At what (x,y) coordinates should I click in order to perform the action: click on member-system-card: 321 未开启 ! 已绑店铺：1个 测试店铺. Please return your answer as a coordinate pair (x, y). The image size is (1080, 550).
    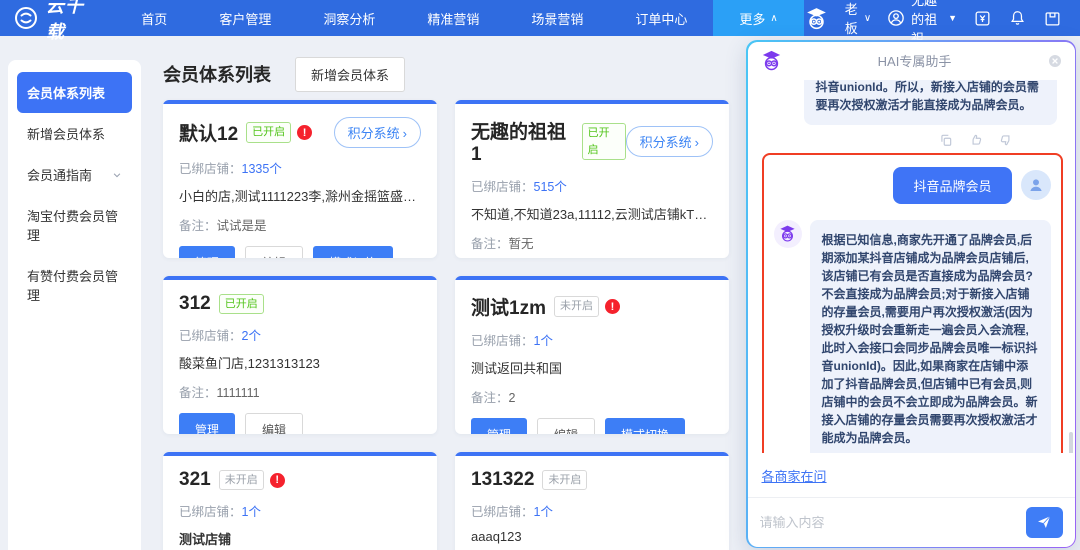
    Looking at the image, I should click on (300, 501).